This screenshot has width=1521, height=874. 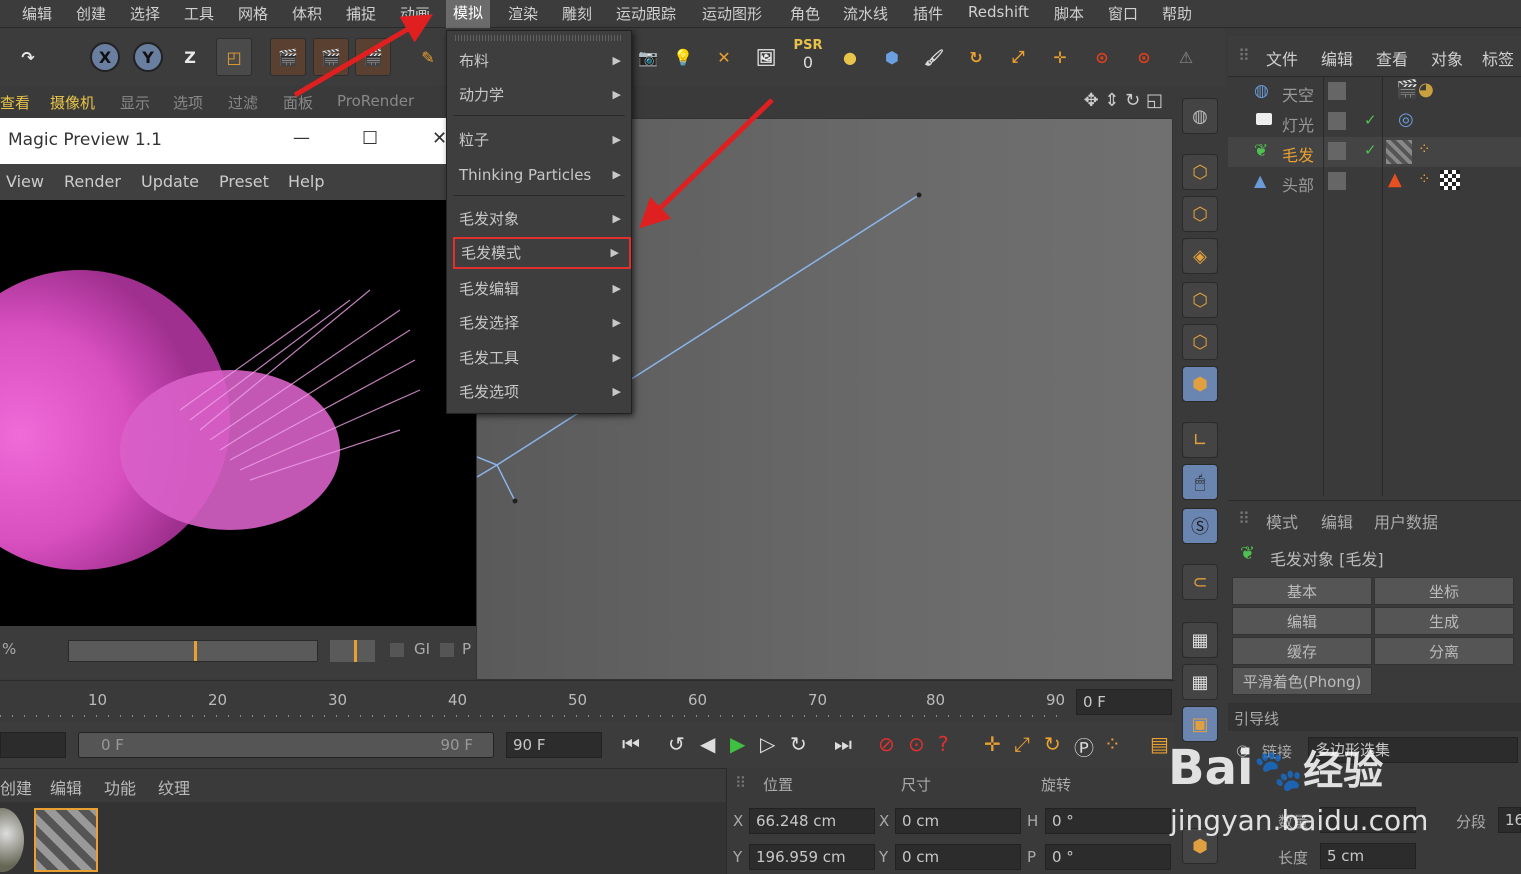 I want to click on size-x-field: 0 cm, so click(x=958, y=821).